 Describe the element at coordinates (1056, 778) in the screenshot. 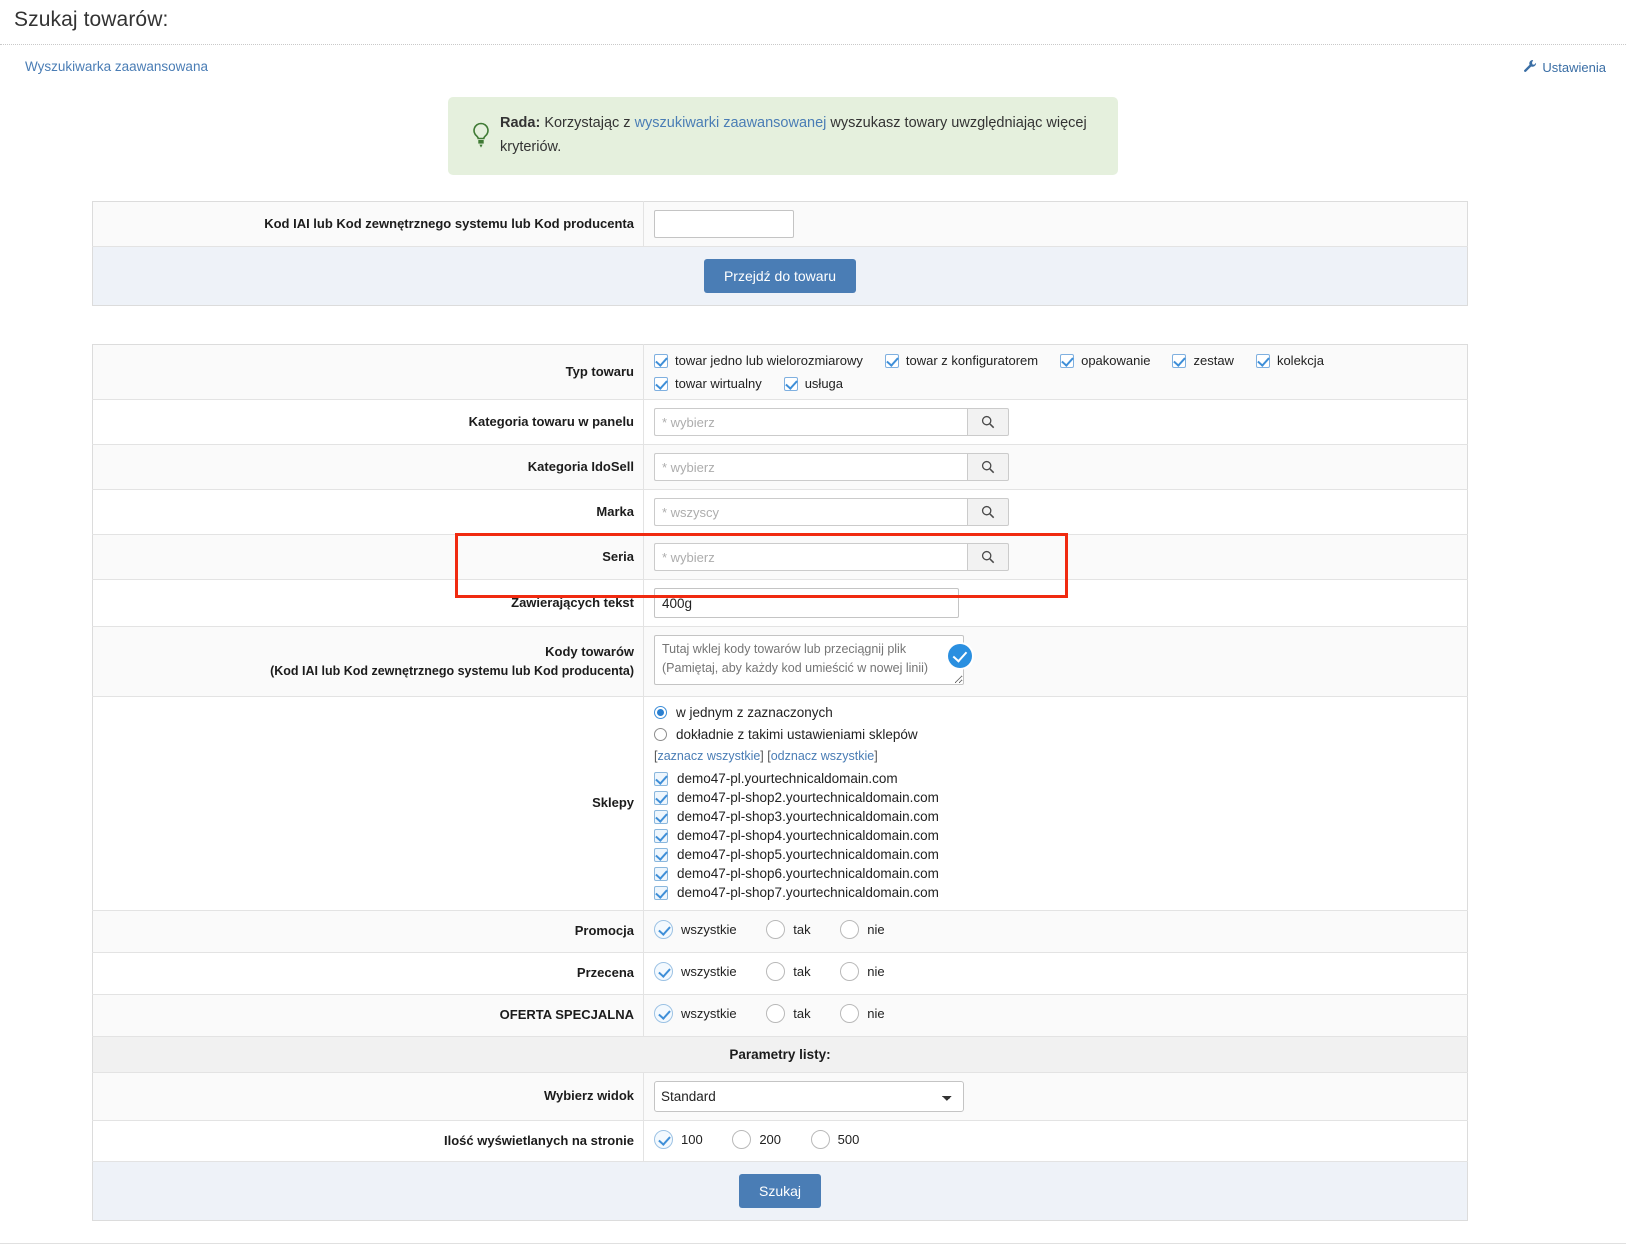

I see `shop-checkbox-0: demo47-pl.yourtechnicaldomain.com` at that location.